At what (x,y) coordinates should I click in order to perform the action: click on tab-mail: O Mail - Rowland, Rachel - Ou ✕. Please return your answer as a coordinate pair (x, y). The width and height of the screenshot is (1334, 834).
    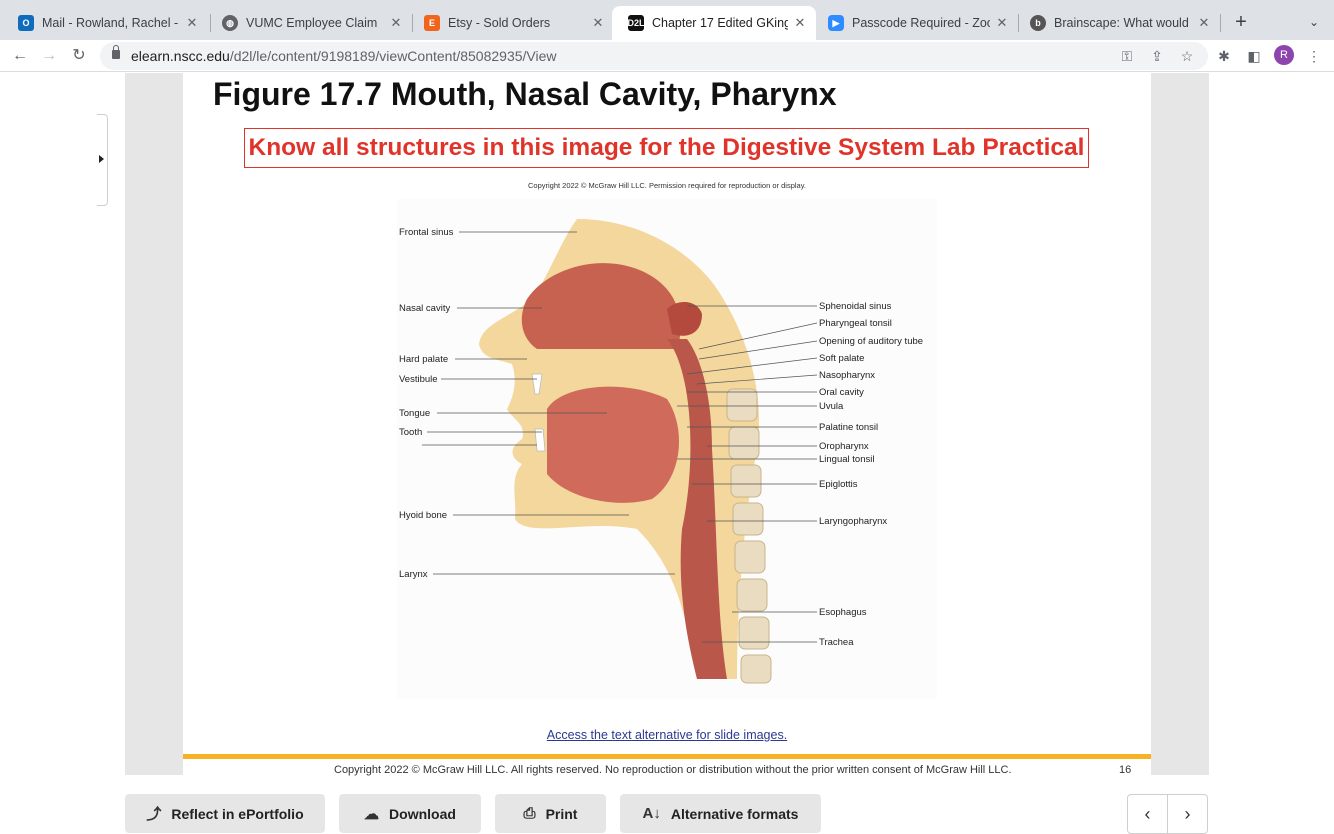
    Looking at the image, I should click on (105, 23).